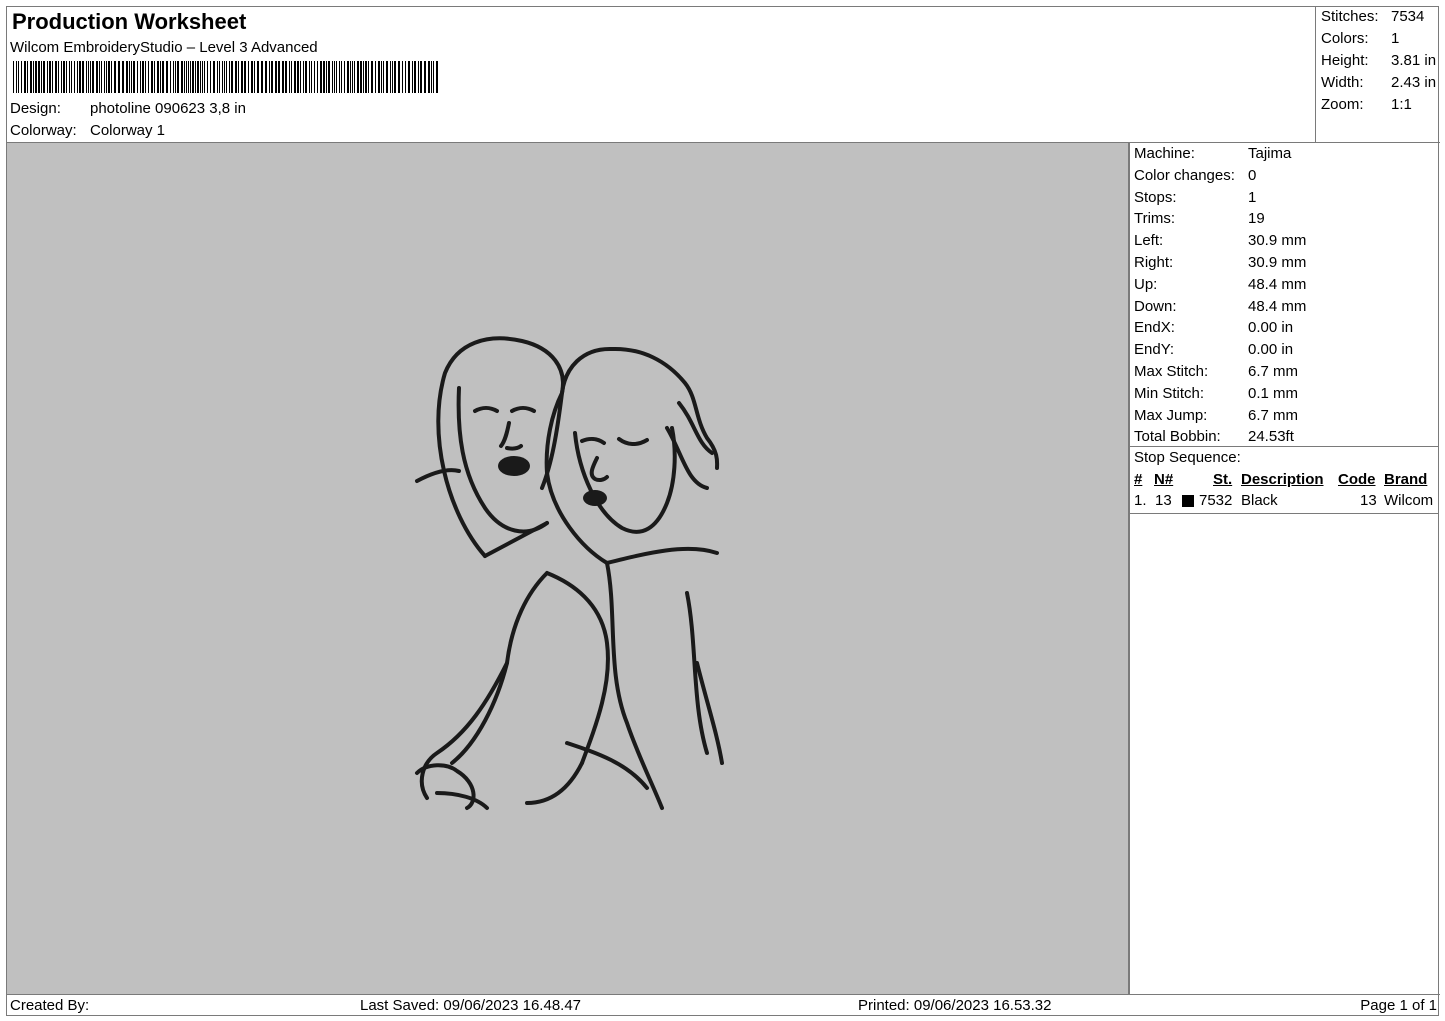 The image size is (1445, 1021). I want to click on embroidery-design-drawing, so click(569, 573).